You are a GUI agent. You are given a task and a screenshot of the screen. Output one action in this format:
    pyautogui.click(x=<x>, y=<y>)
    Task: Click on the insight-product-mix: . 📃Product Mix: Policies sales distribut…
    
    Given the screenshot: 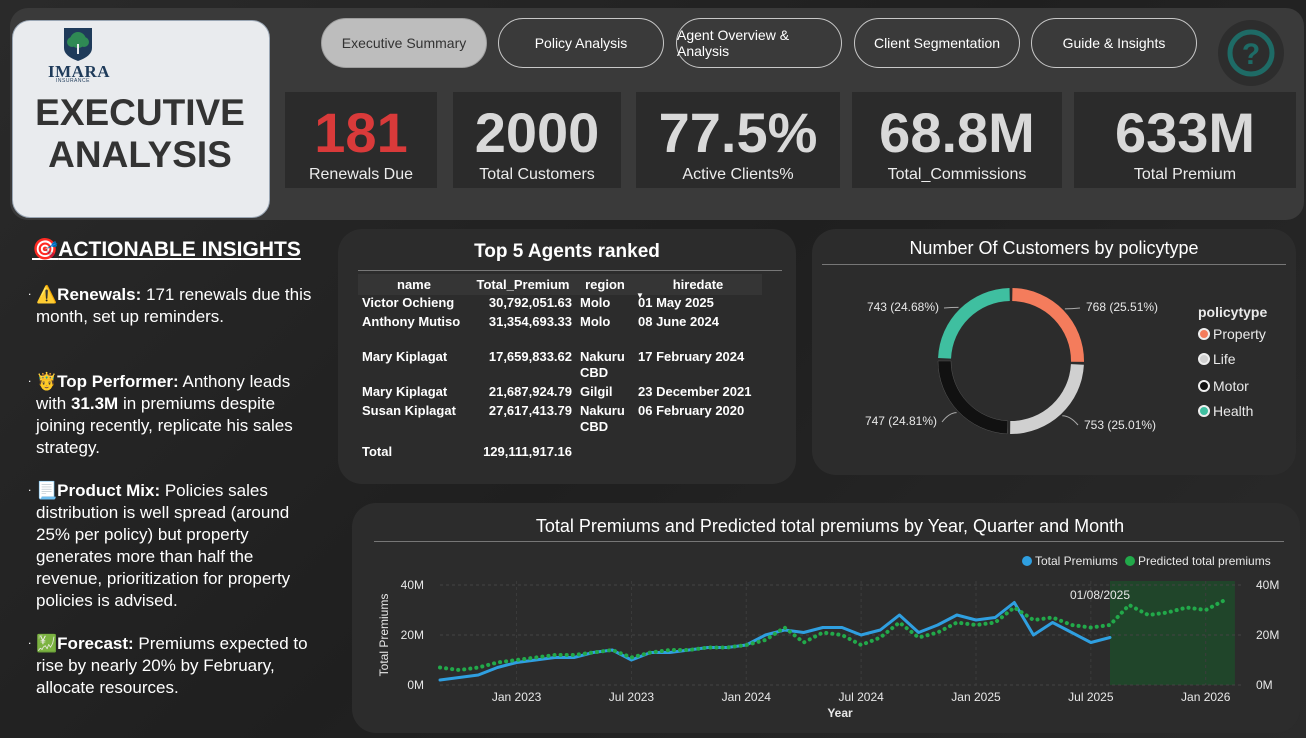 What is the action you would take?
    pyautogui.click(x=159, y=545)
    